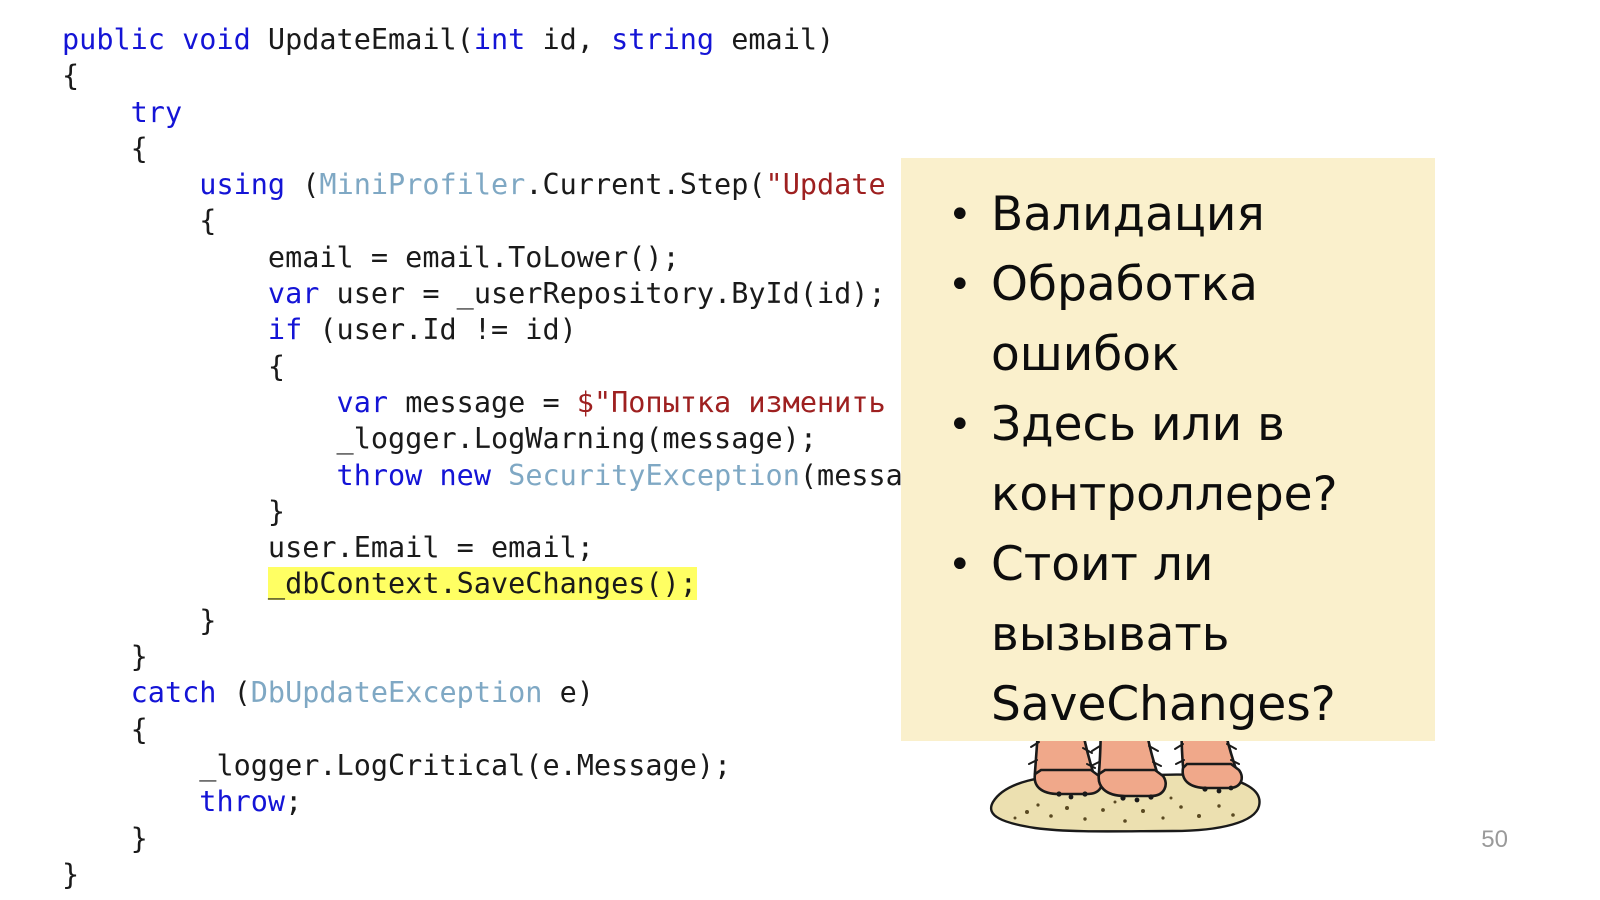 The height and width of the screenshot is (900, 1600). I want to click on code-token: _dbContext.SaveChanges();, so click(482, 584).